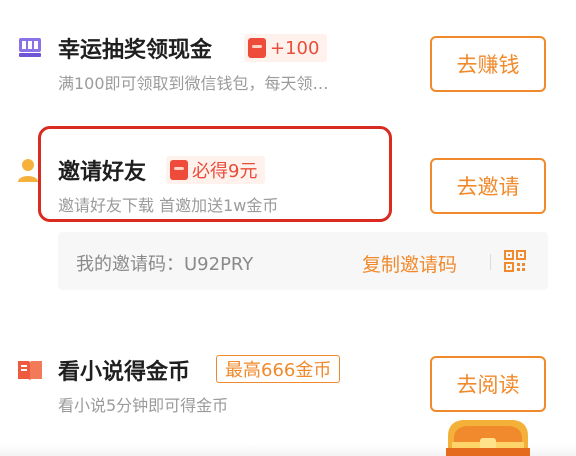 The height and width of the screenshot is (456, 576). What do you see at coordinates (488, 384) in the screenshot?
I see `go-read-button: 去阅读` at bounding box center [488, 384].